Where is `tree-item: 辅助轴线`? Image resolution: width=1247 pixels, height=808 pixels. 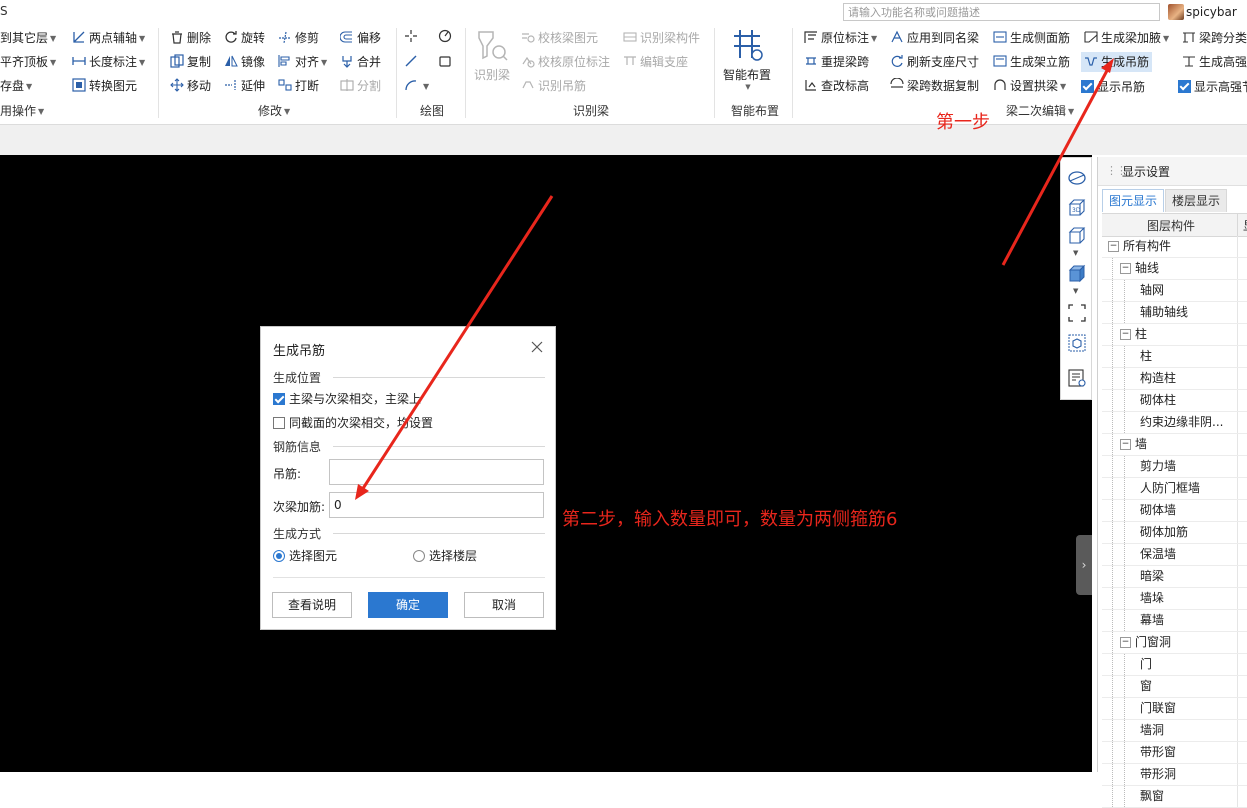
tree-item: 辅助轴线 is located at coordinates (1174, 313).